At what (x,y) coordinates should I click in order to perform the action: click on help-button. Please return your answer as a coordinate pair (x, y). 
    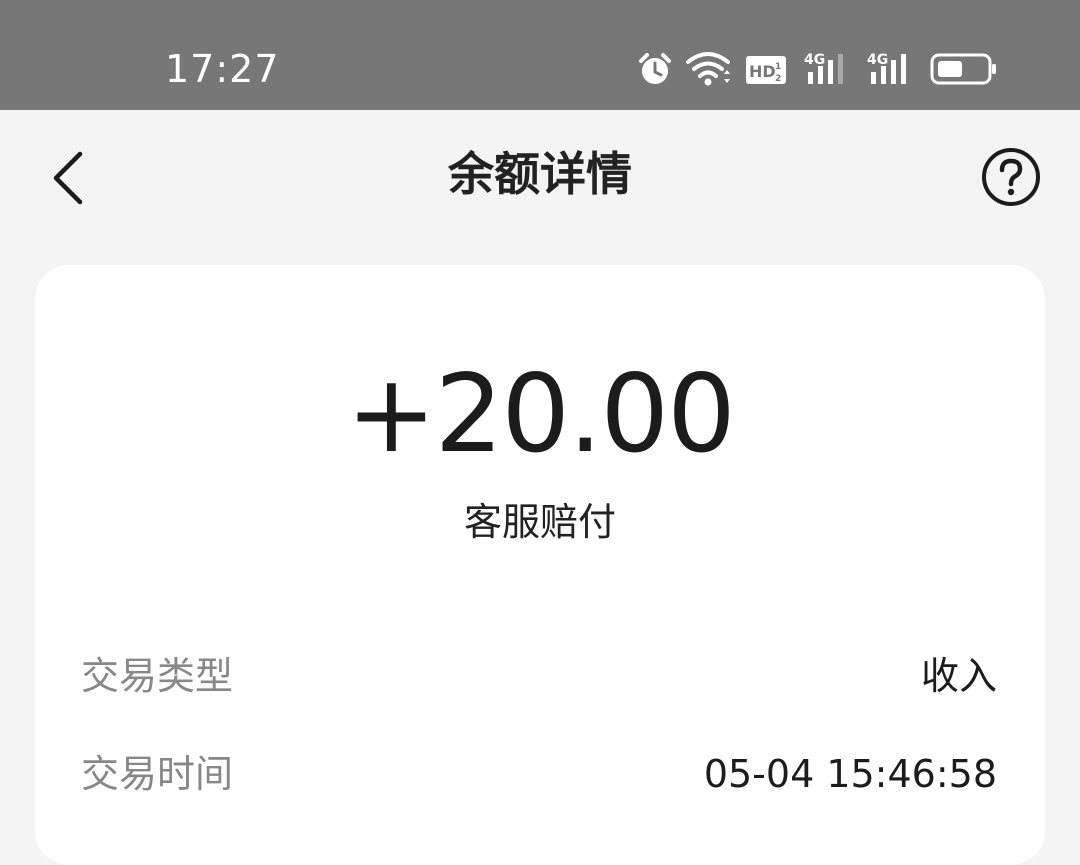
    Looking at the image, I should click on (1011, 177).